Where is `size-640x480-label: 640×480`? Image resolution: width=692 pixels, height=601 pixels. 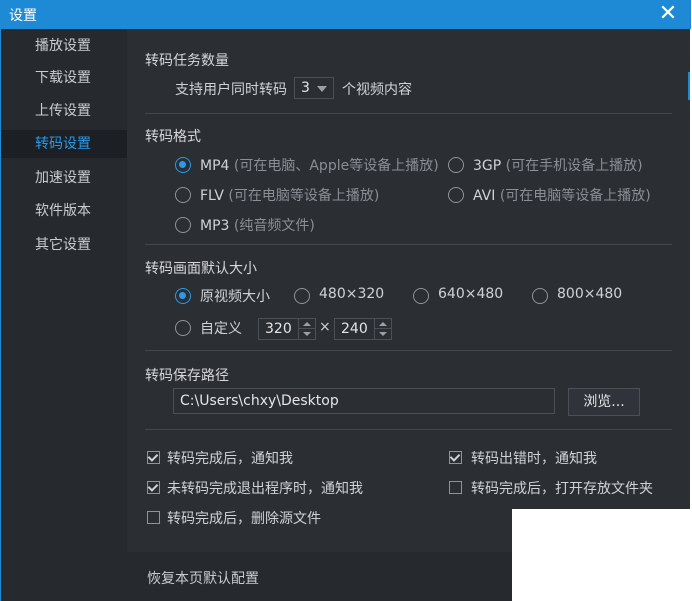
size-640x480-label: 640×480 is located at coordinates (471, 294).